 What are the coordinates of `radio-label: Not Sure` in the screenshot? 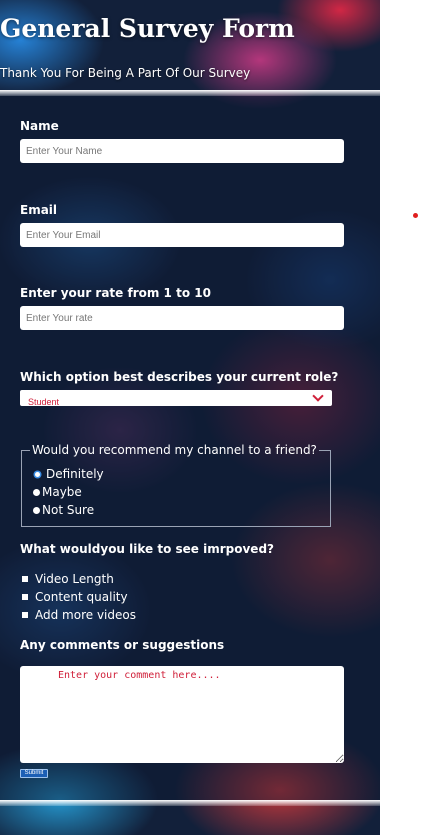 It's located at (68, 510).